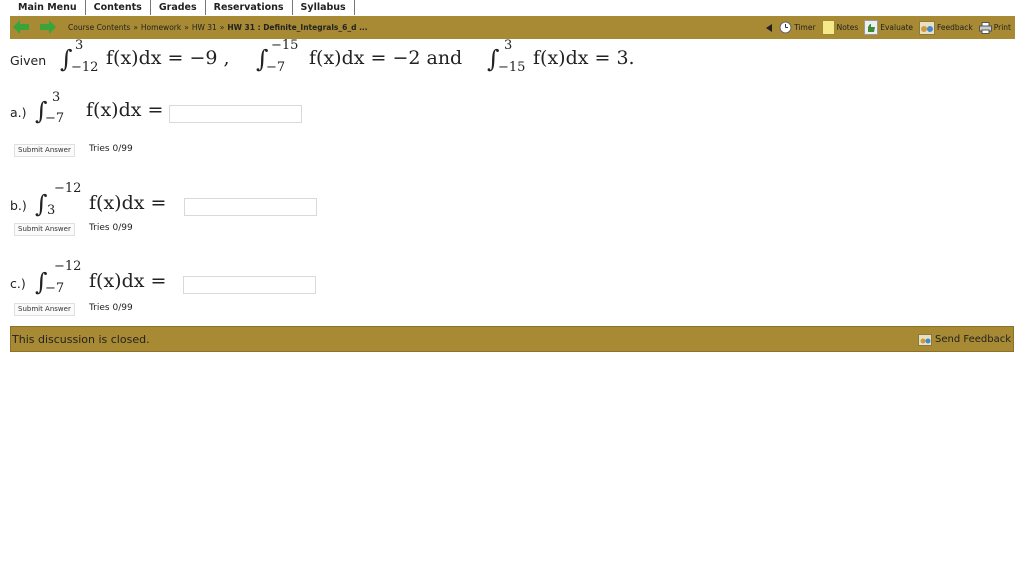  What do you see at coordinates (21, 27) in the screenshot?
I see `back-arrow-icon` at bounding box center [21, 27].